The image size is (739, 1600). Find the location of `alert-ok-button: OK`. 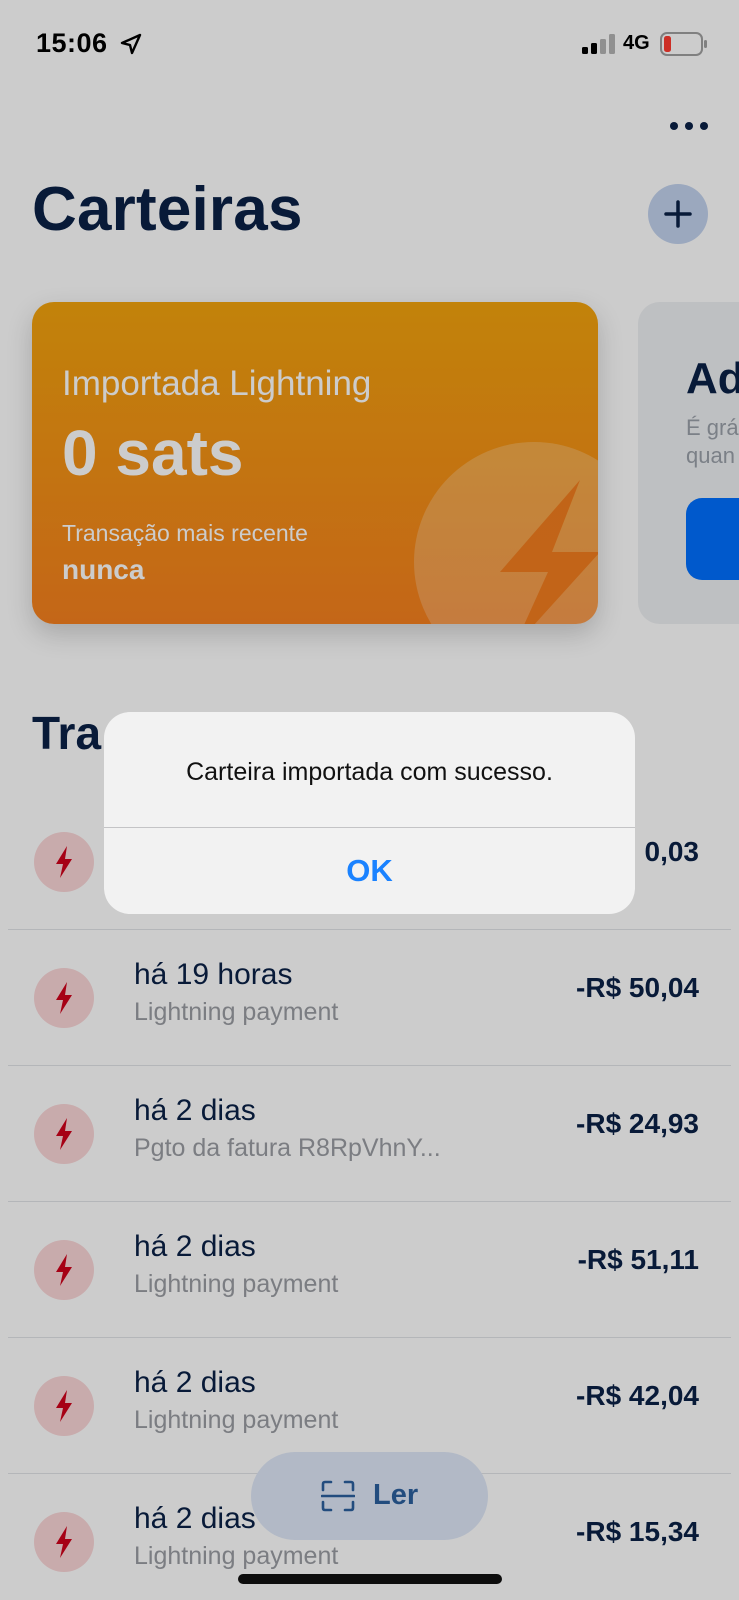

alert-ok-button: OK is located at coordinates (369, 871).